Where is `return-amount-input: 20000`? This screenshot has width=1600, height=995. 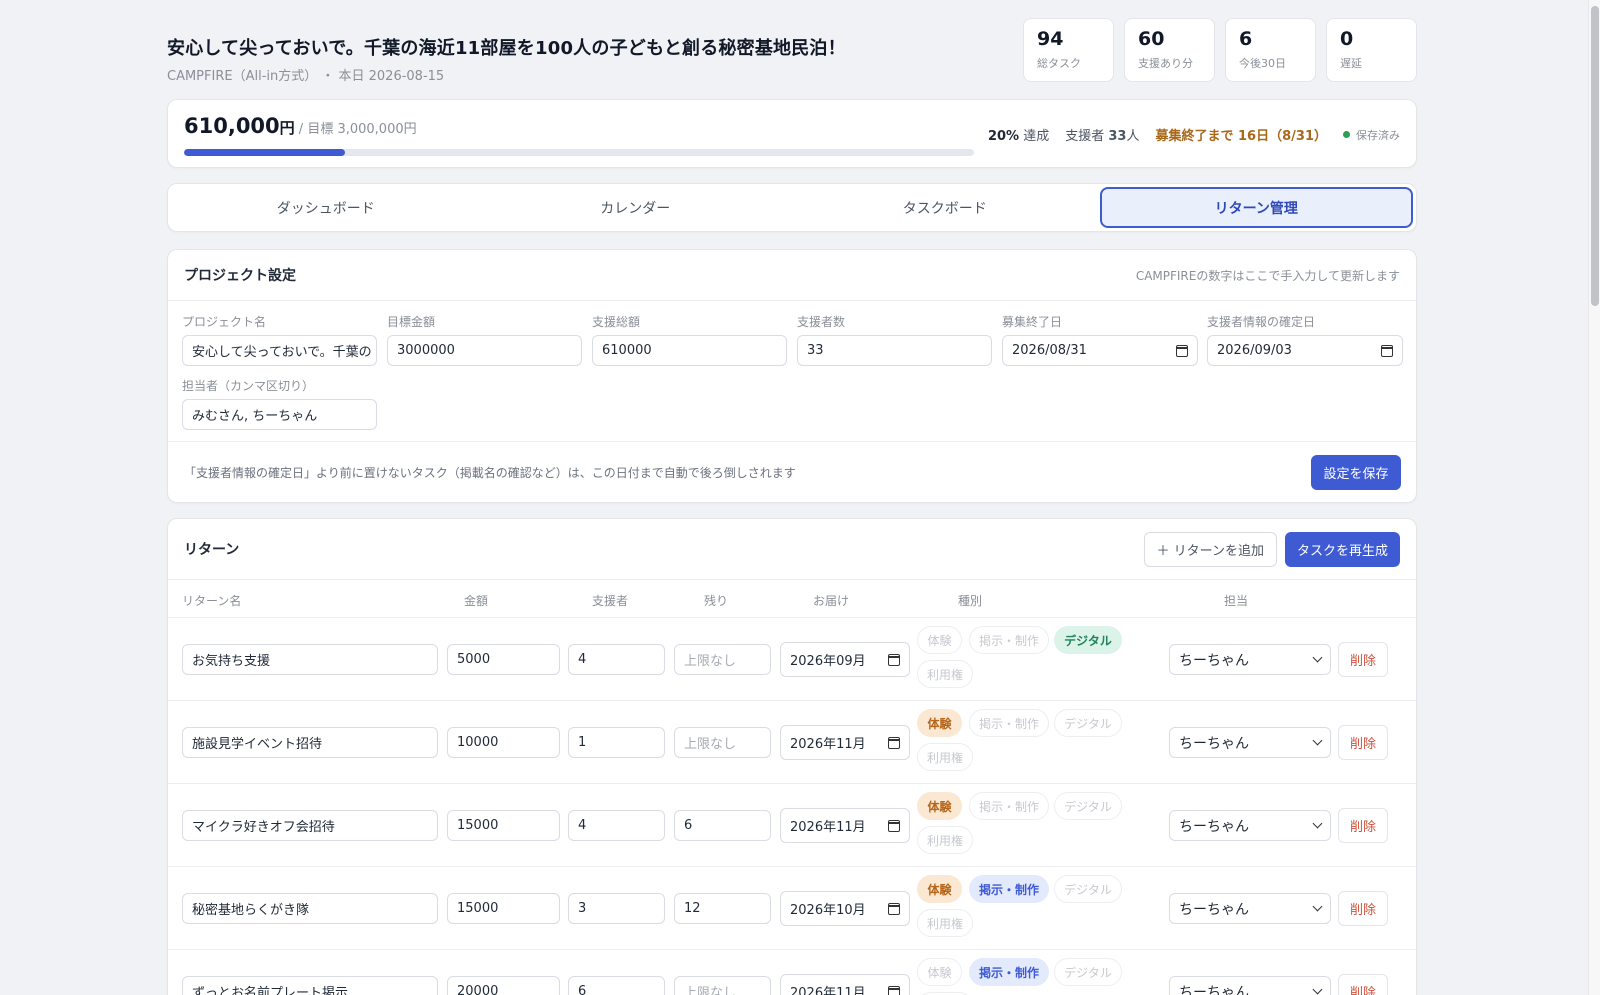
return-amount-input: 20000 is located at coordinates (503, 985).